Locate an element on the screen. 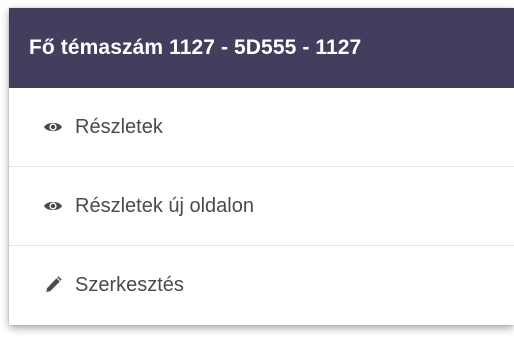 The width and height of the screenshot is (514, 343). menu-item-label: Részletek új oldalon is located at coordinates (164, 205).